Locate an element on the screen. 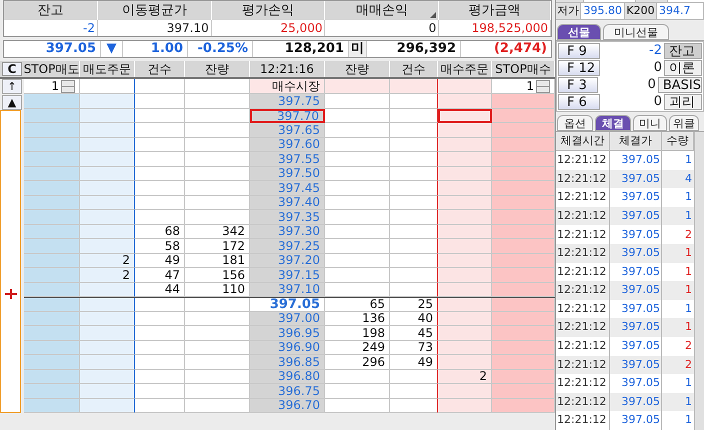 The image size is (704, 430). info-button: 괴리 is located at coordinates (683, 102).